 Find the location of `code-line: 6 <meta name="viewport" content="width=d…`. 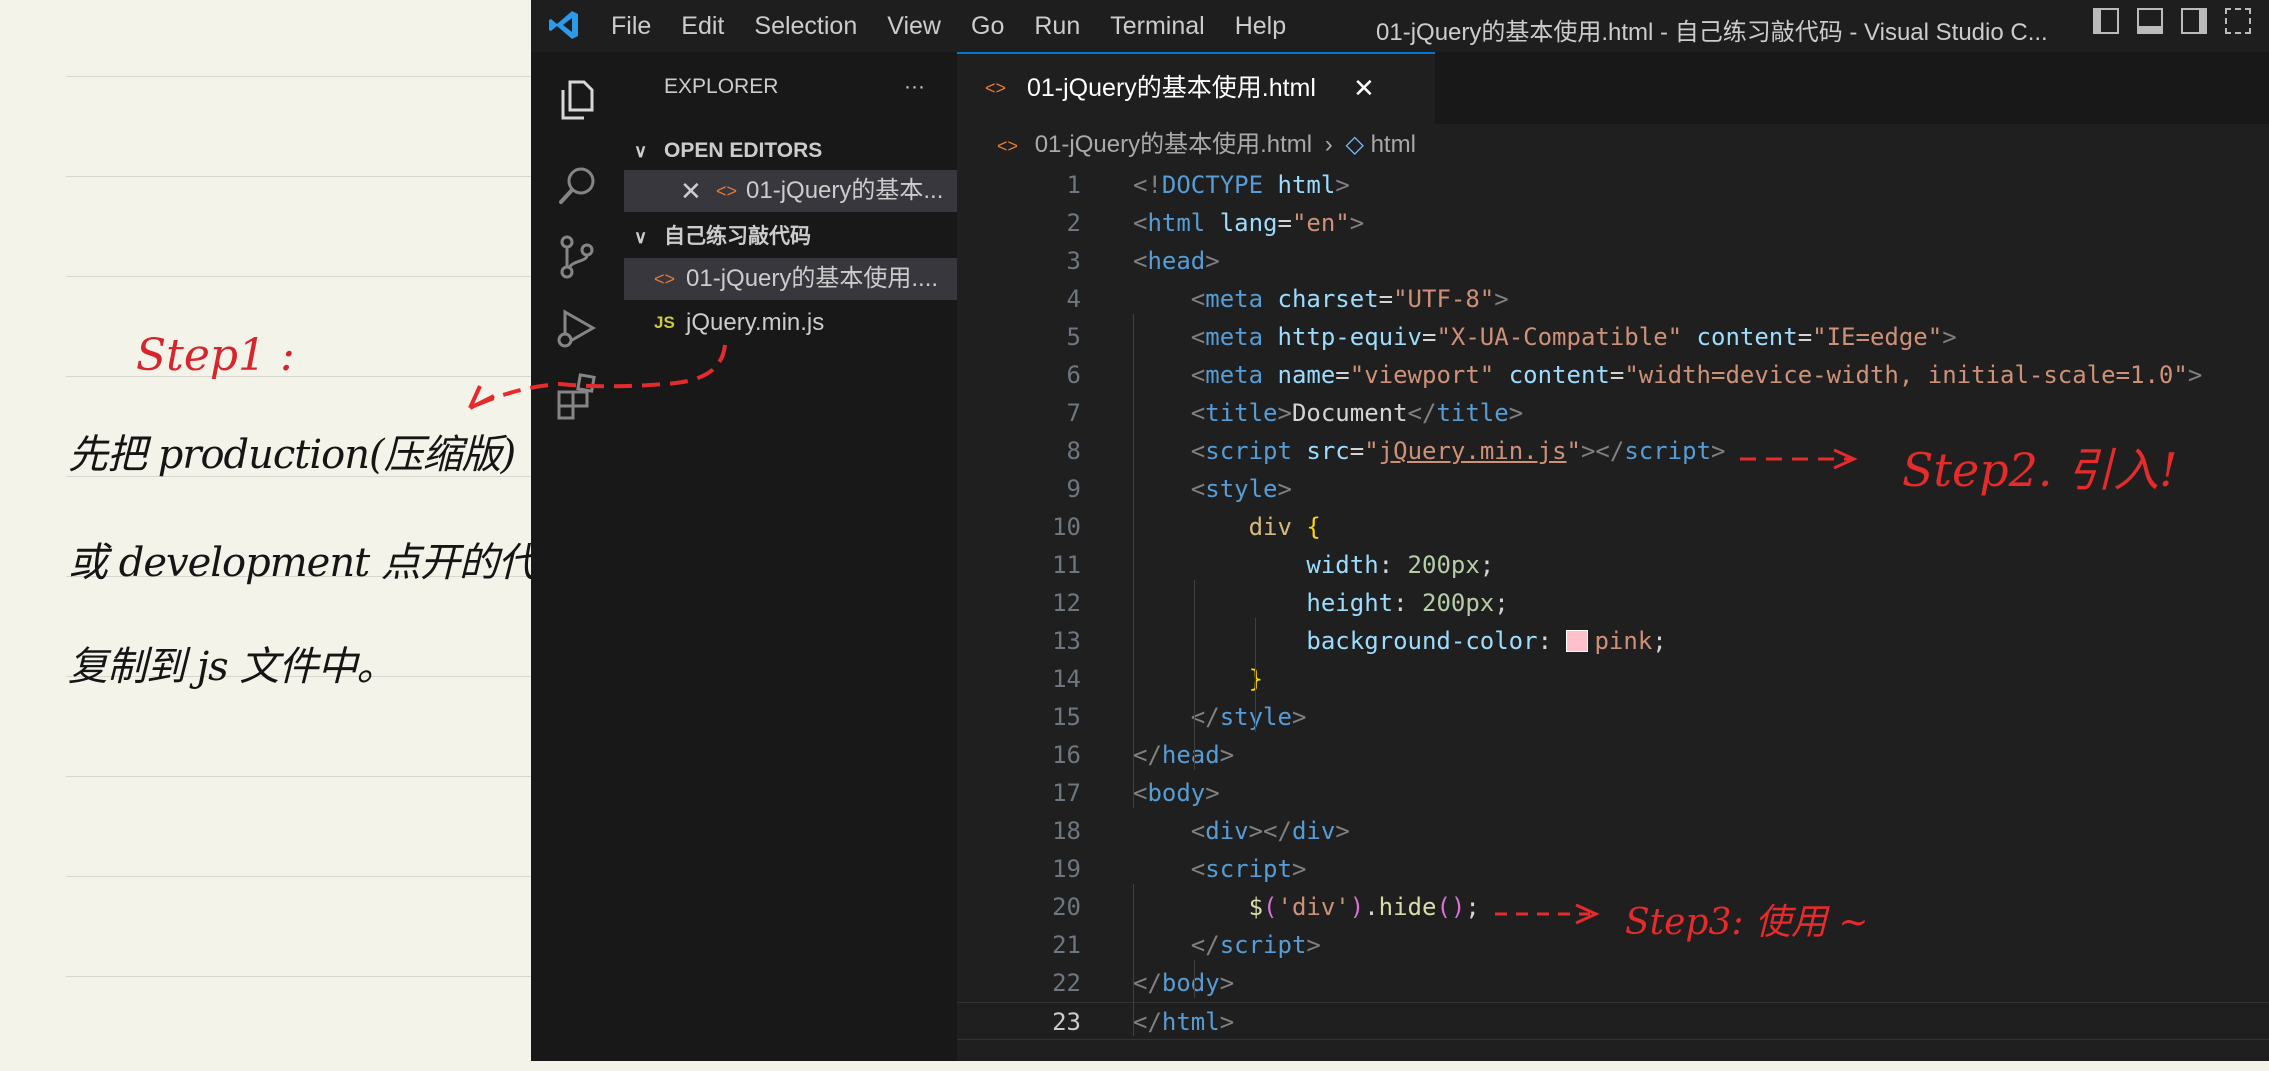

code-line: 6 <meta name="viewport" content="width=d… is located at coordinates (1613, 375).